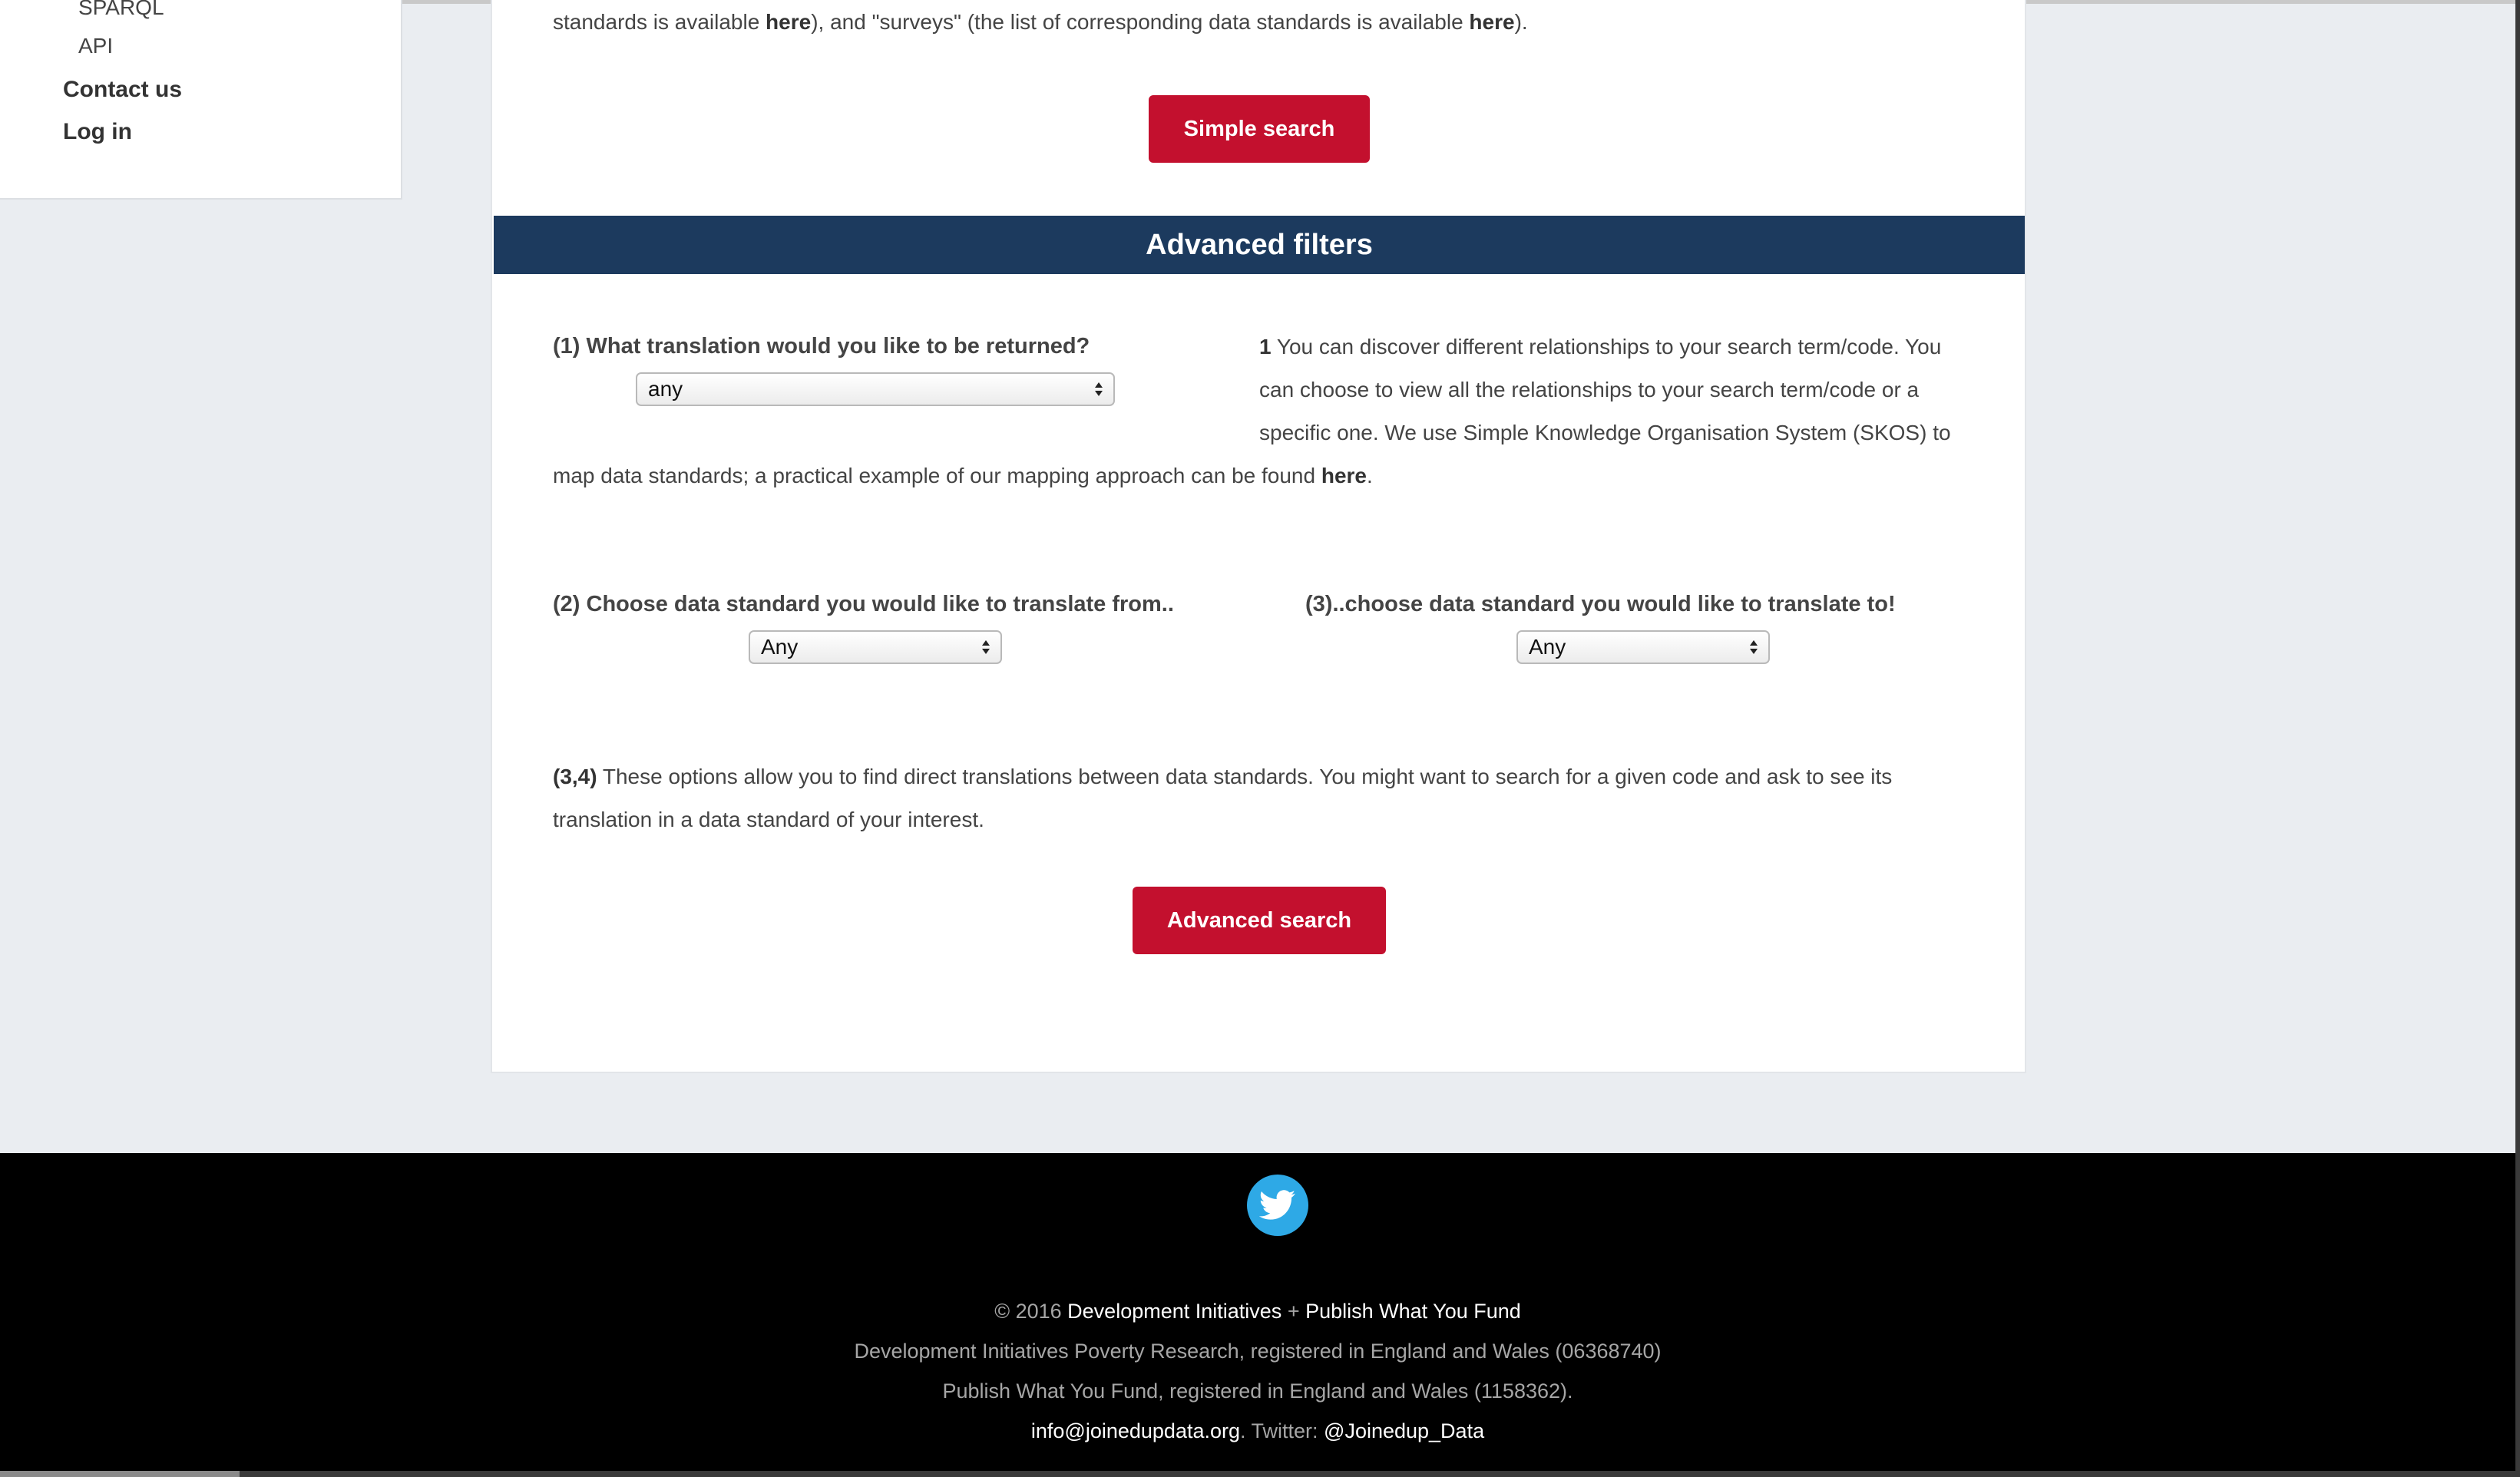 This screenshot has width=2520, height=1477. What do you see at coordinates (1643, 647) in the screenshot?
I see `translate-to-select: Any` at bounding box center [1643, 647].